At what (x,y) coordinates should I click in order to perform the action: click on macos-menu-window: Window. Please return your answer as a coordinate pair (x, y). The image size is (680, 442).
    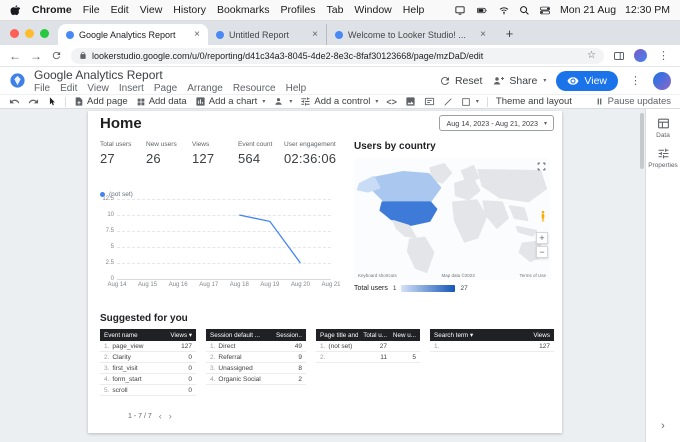
    Looking at the image, I should click on (372, 10).